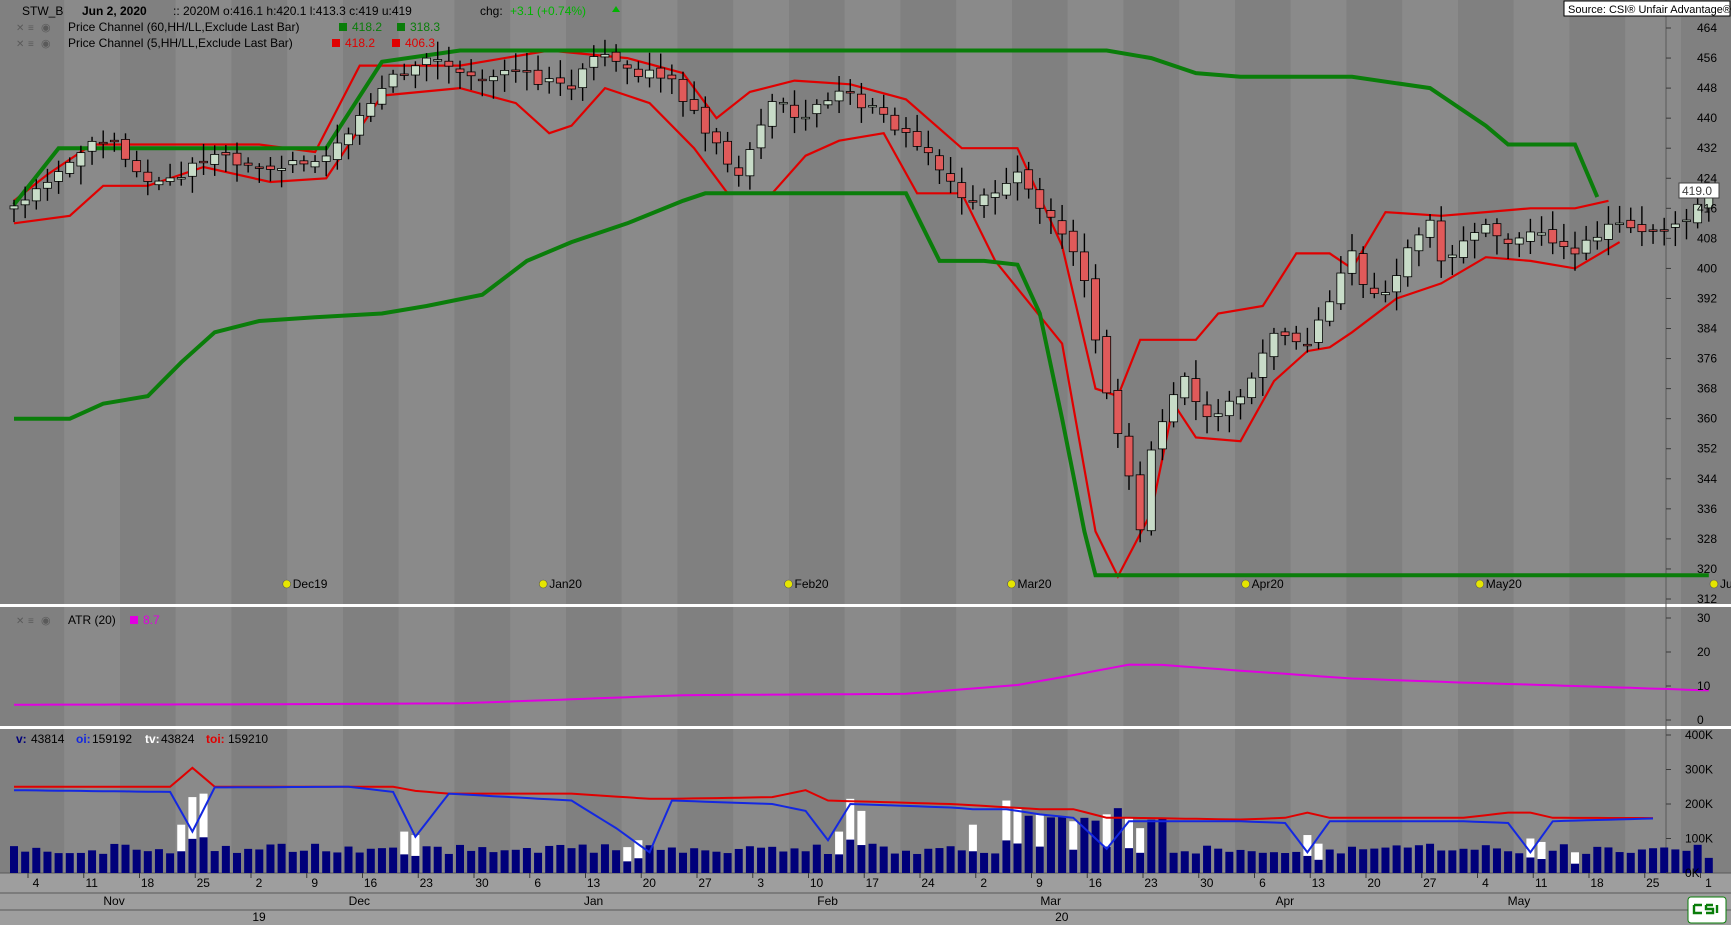 This screenshot has width=1731, height=925. What do you see at coordinates (1699, 839) in the screenshot?
I see `volume-tick-label: 100K` at bounding box center [1699, 839].